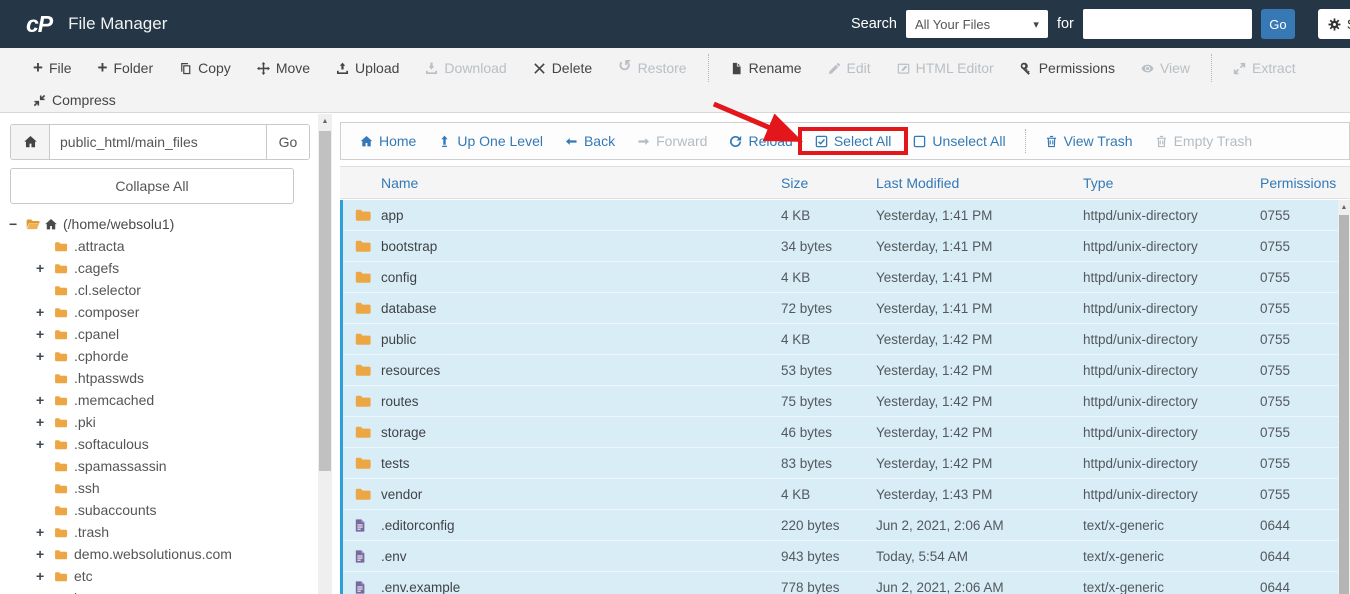 This screenshot has width=1350, height=594. What do you see at coordinates (159, 334) in the screenshot?
I see `tree-item-cpanel: + .cpanel` at bounding box center [159, 334].